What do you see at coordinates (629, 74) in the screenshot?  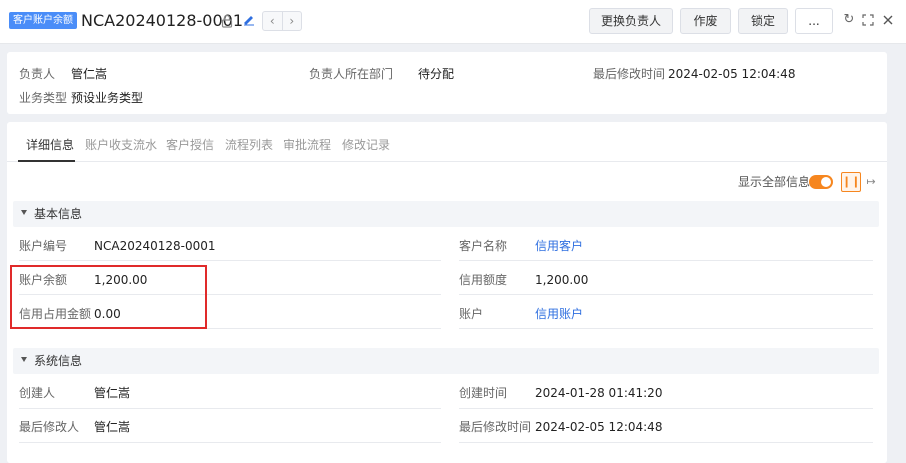 I see `last-modified-label: 最后修改时间` at bounding box center [629, 74].